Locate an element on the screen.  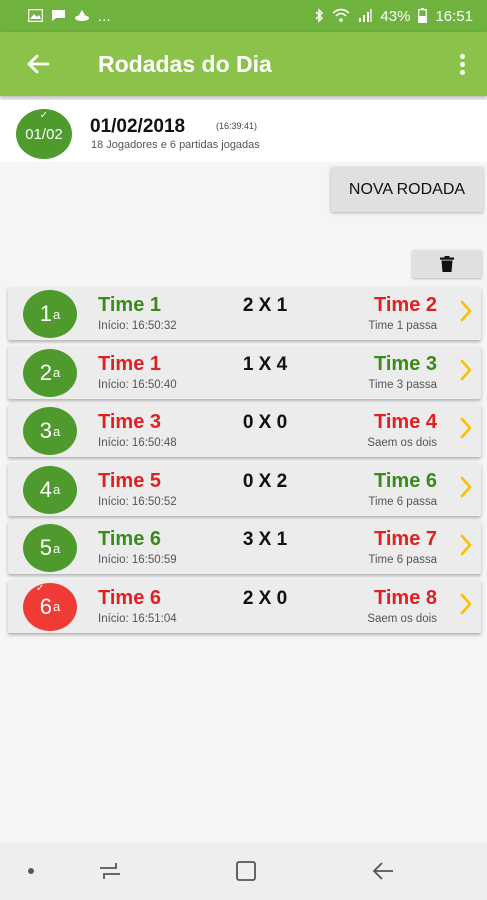
arrow-back-icon is located at coordinates (38, 64).